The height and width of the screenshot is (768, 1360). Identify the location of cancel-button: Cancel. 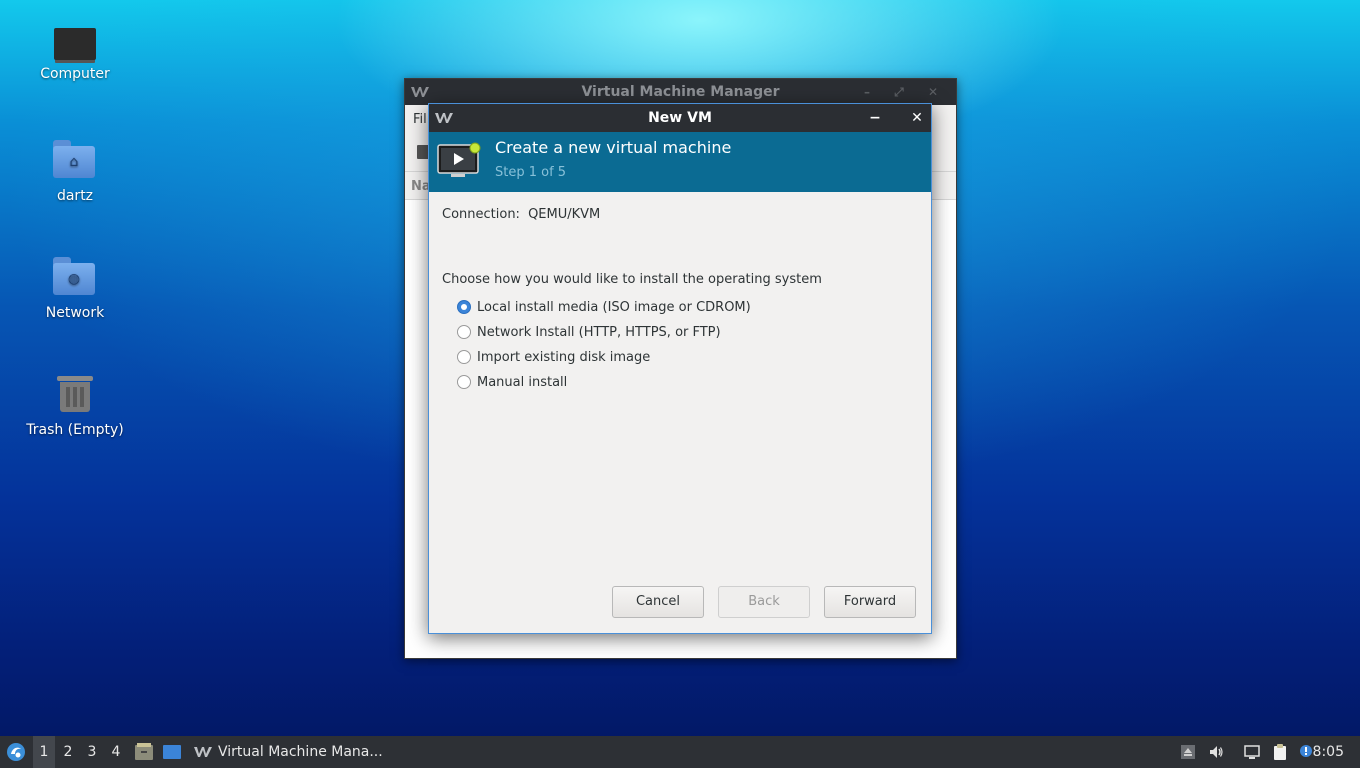
(658, 602).